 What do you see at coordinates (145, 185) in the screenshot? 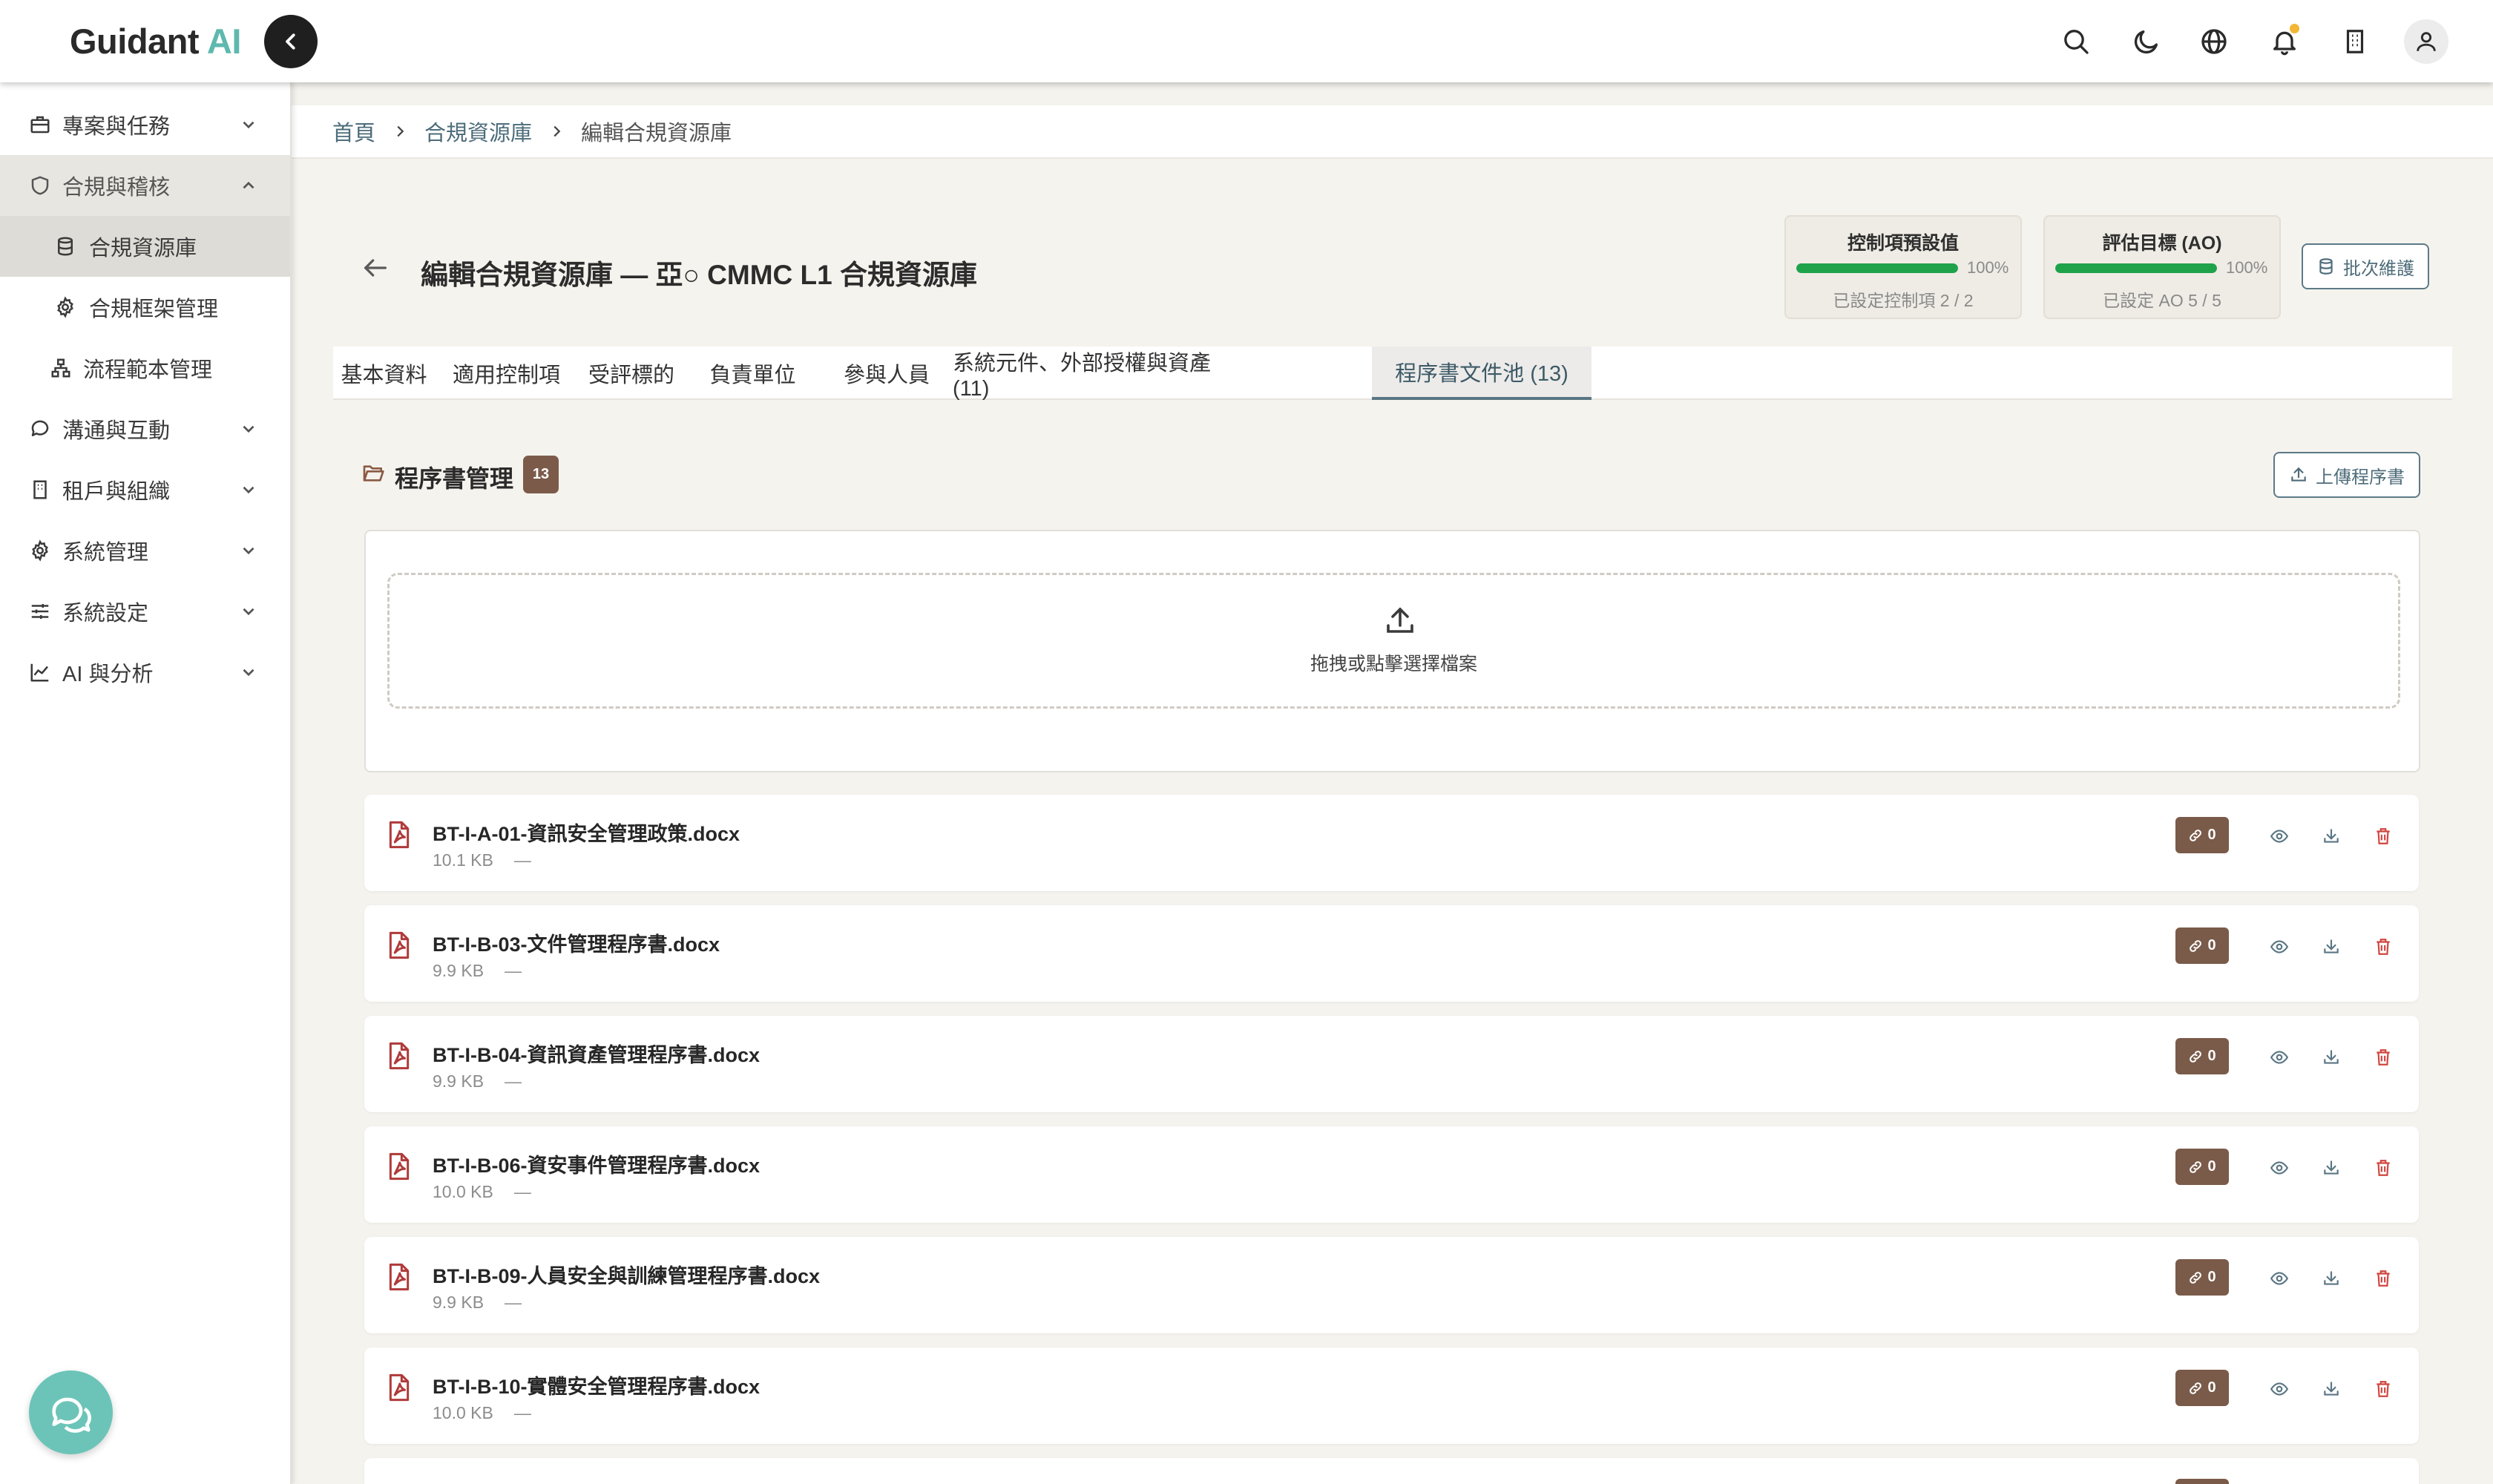
I see `sidebar-item-compliance: 合規與稽核` at bounding box center [145, 185].